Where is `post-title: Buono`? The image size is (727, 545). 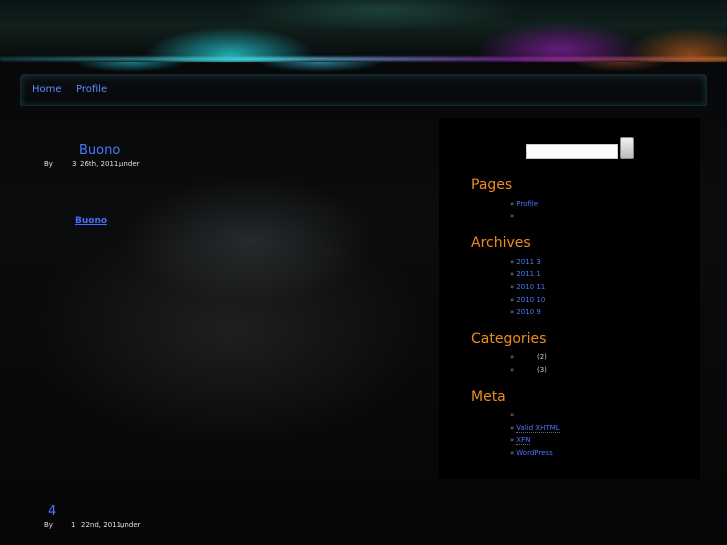 post-title: Buono is located at coordinates (99, 150).